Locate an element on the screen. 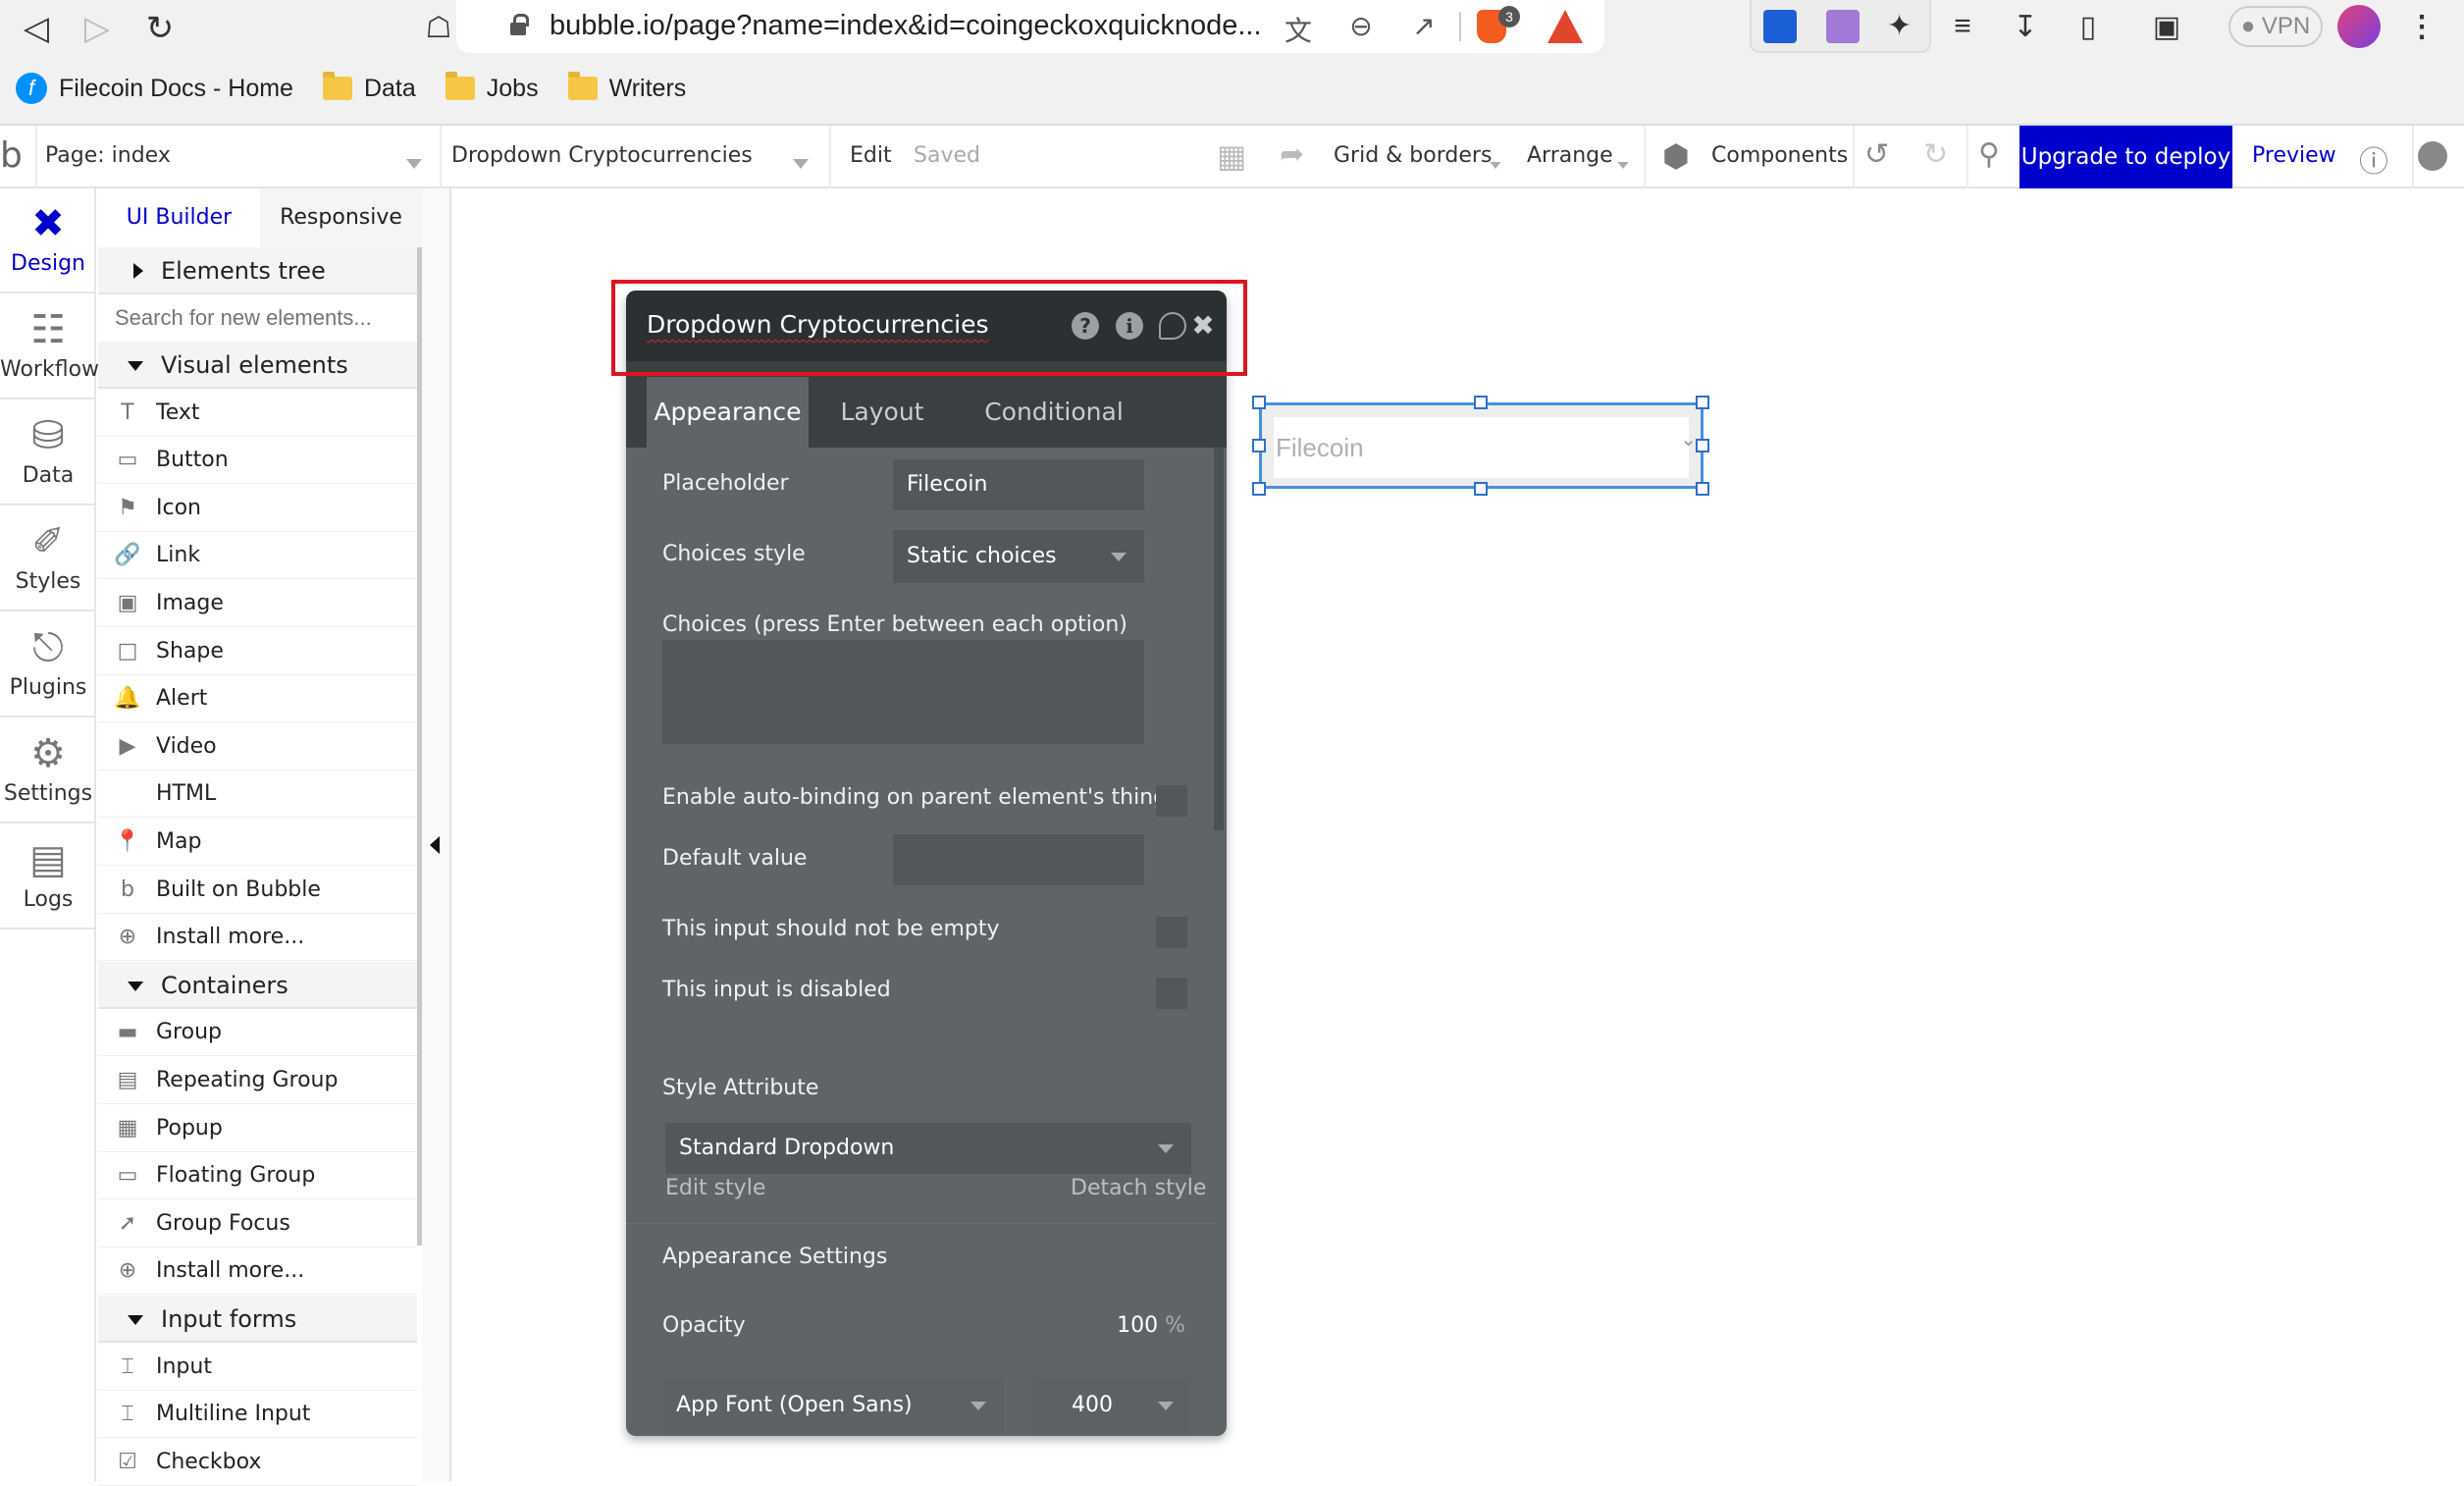 The height and width of the screenshot is (1486, 2464). font-select: App Font (Open Sans) is located at coordinates (833, 1405).